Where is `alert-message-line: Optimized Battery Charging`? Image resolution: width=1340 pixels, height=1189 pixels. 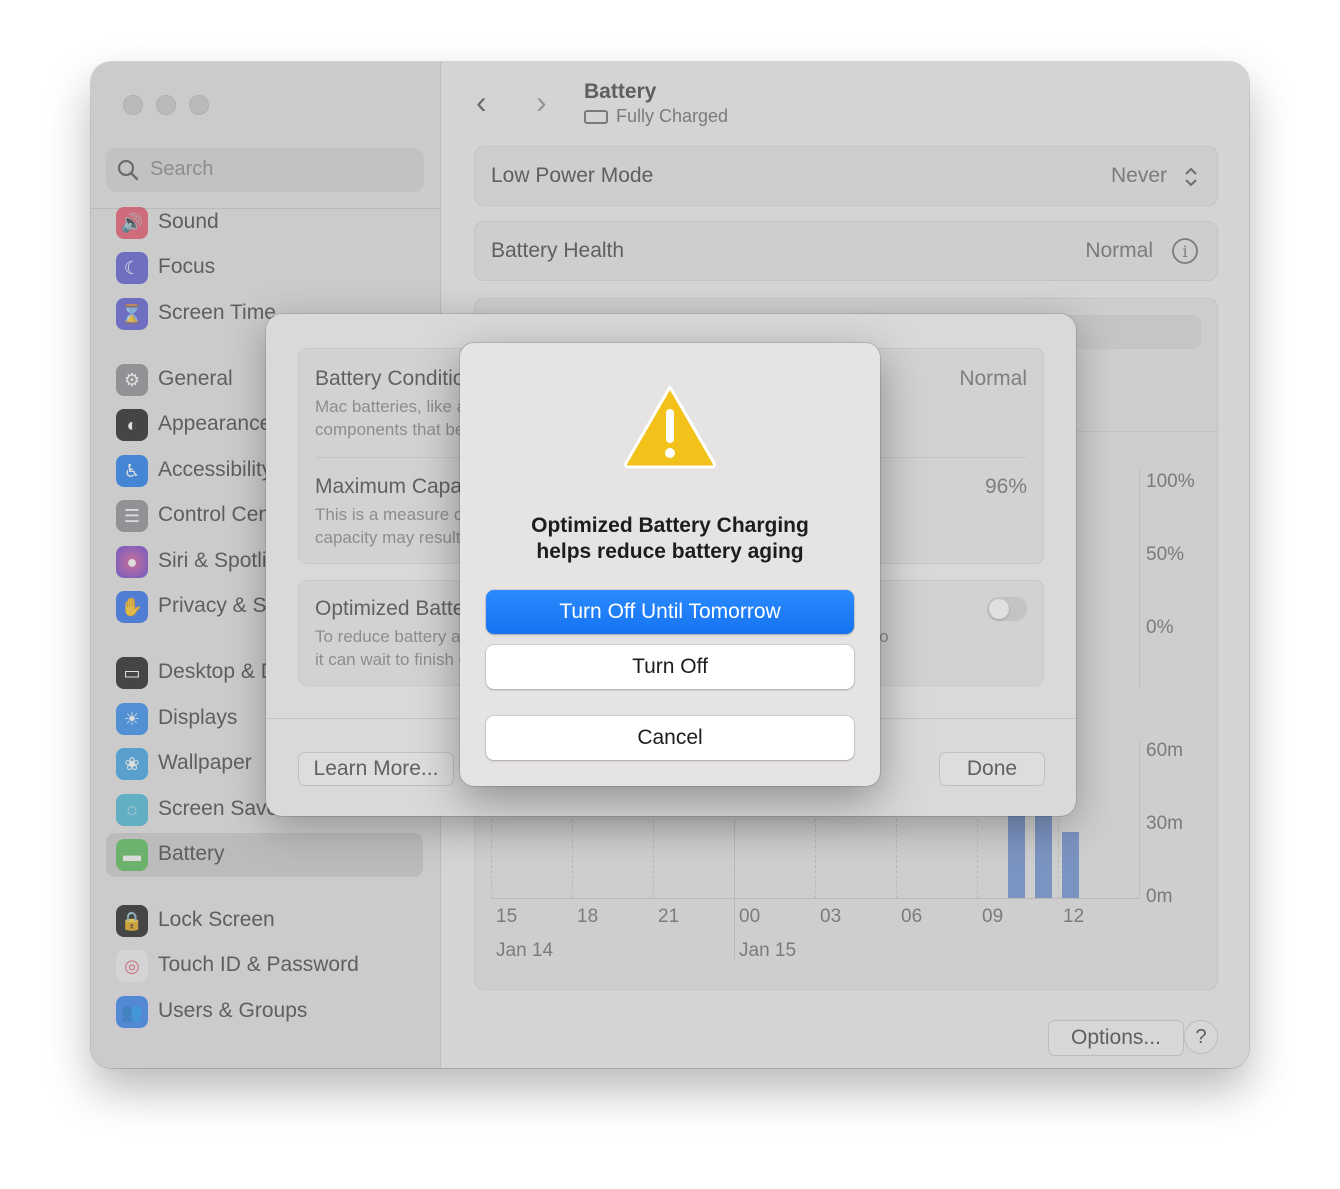
alert-message-line: Optimized Battery Charging is located at coordinates (670, 525).